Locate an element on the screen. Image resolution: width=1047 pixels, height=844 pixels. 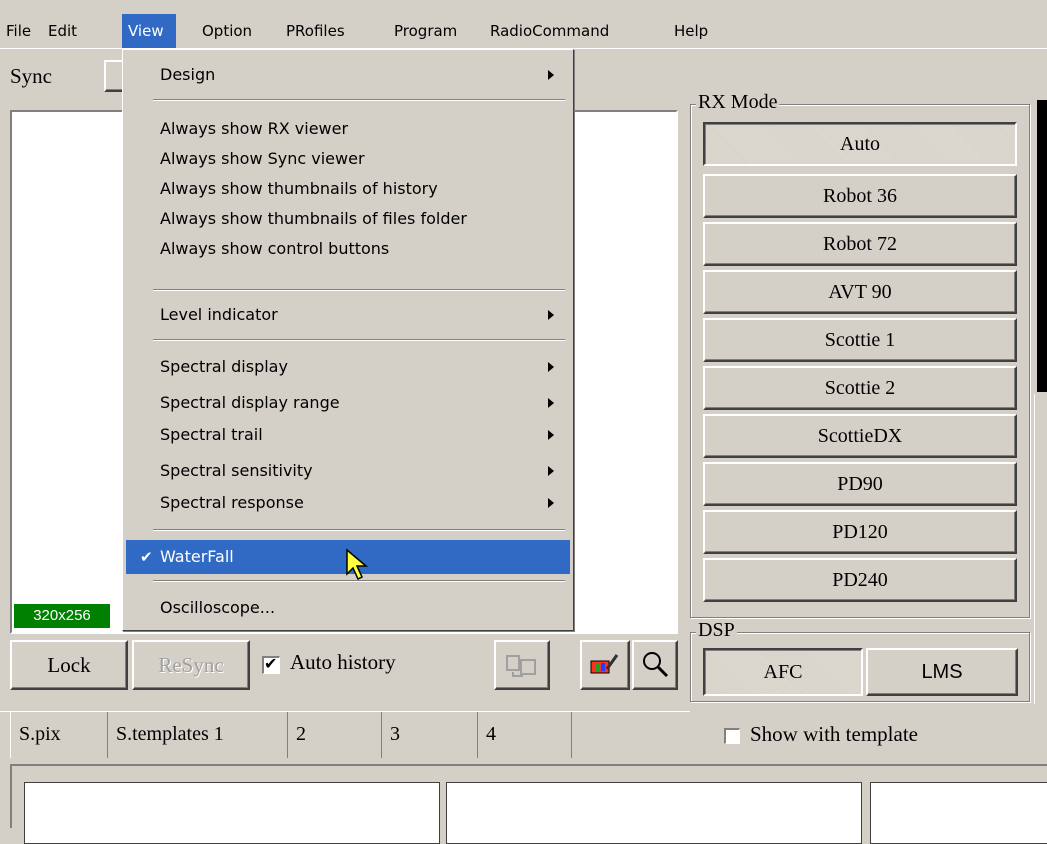
lms-button: LMS is located at coordinates (942, 672).